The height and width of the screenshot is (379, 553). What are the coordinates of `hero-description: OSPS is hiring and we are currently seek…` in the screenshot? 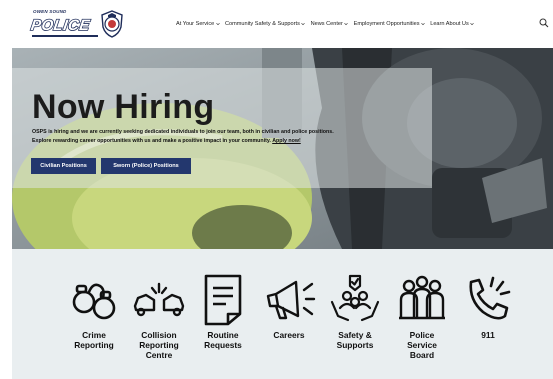 It's located at (232, 137).